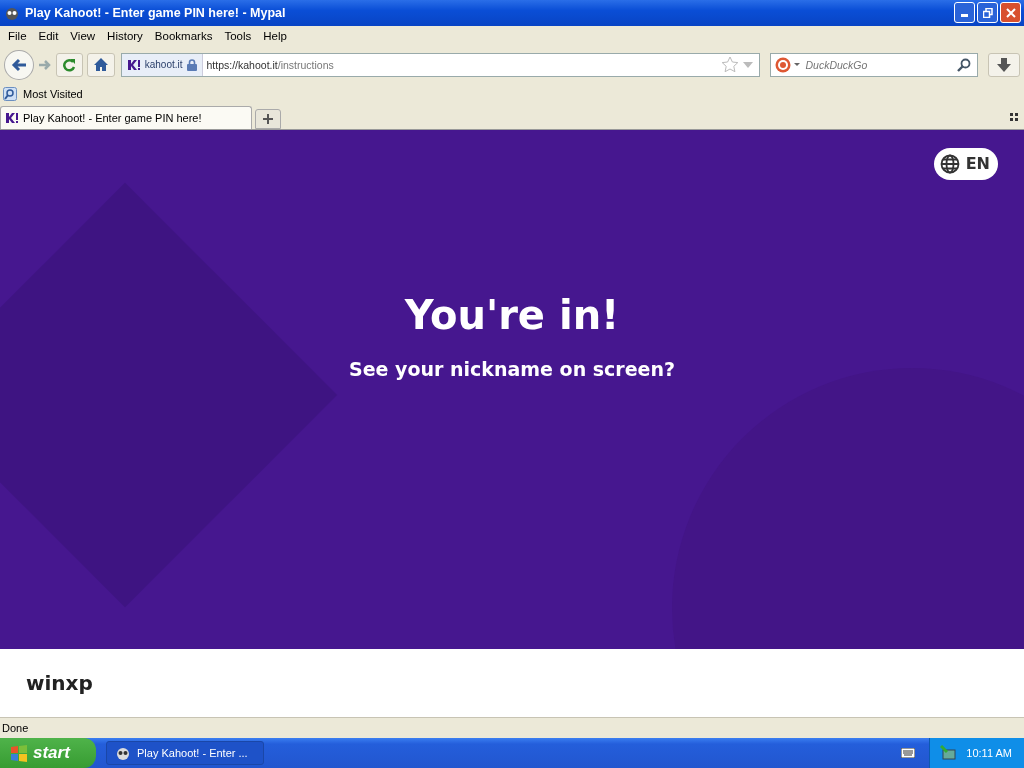  I want to click on download-arrow-icon, so click(1004, 64).